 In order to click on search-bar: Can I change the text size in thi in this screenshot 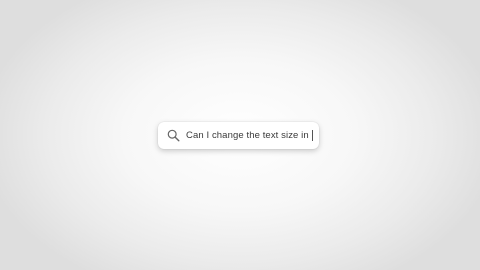, I will do `click(238, 135)`.